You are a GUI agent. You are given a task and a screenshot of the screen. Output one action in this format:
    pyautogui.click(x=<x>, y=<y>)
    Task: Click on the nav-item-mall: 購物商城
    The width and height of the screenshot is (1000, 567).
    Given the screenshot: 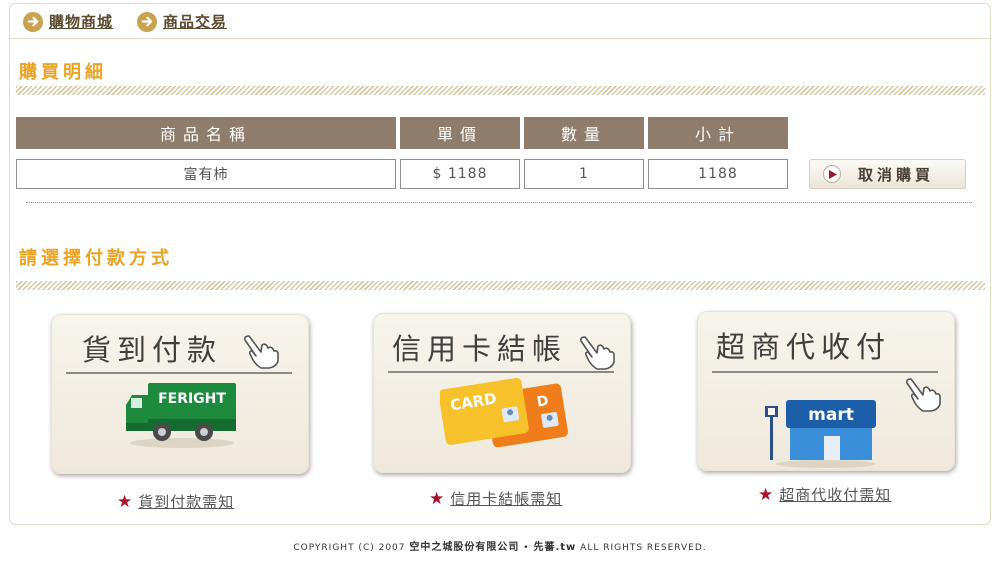 What is the action you would take?
    pyautogui.click(x=68, y=21)
    